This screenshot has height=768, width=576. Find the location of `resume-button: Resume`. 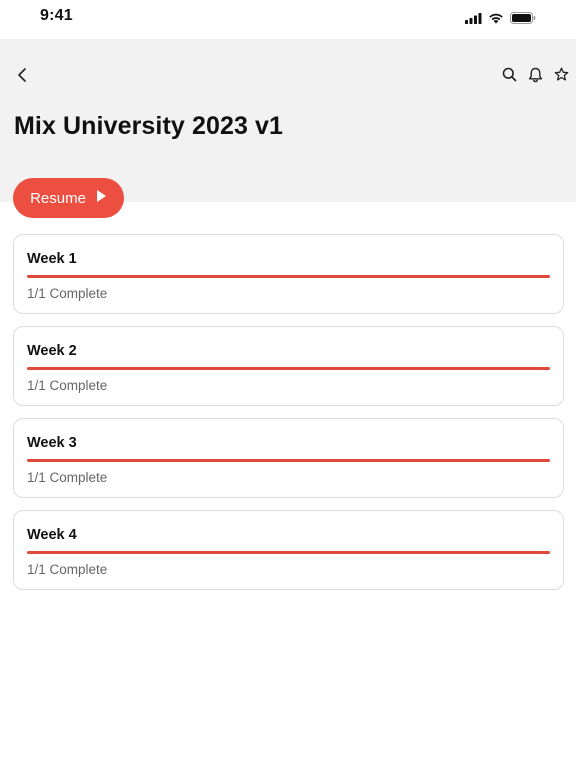

resume-button: Resume is located at coordinates (68, 198).